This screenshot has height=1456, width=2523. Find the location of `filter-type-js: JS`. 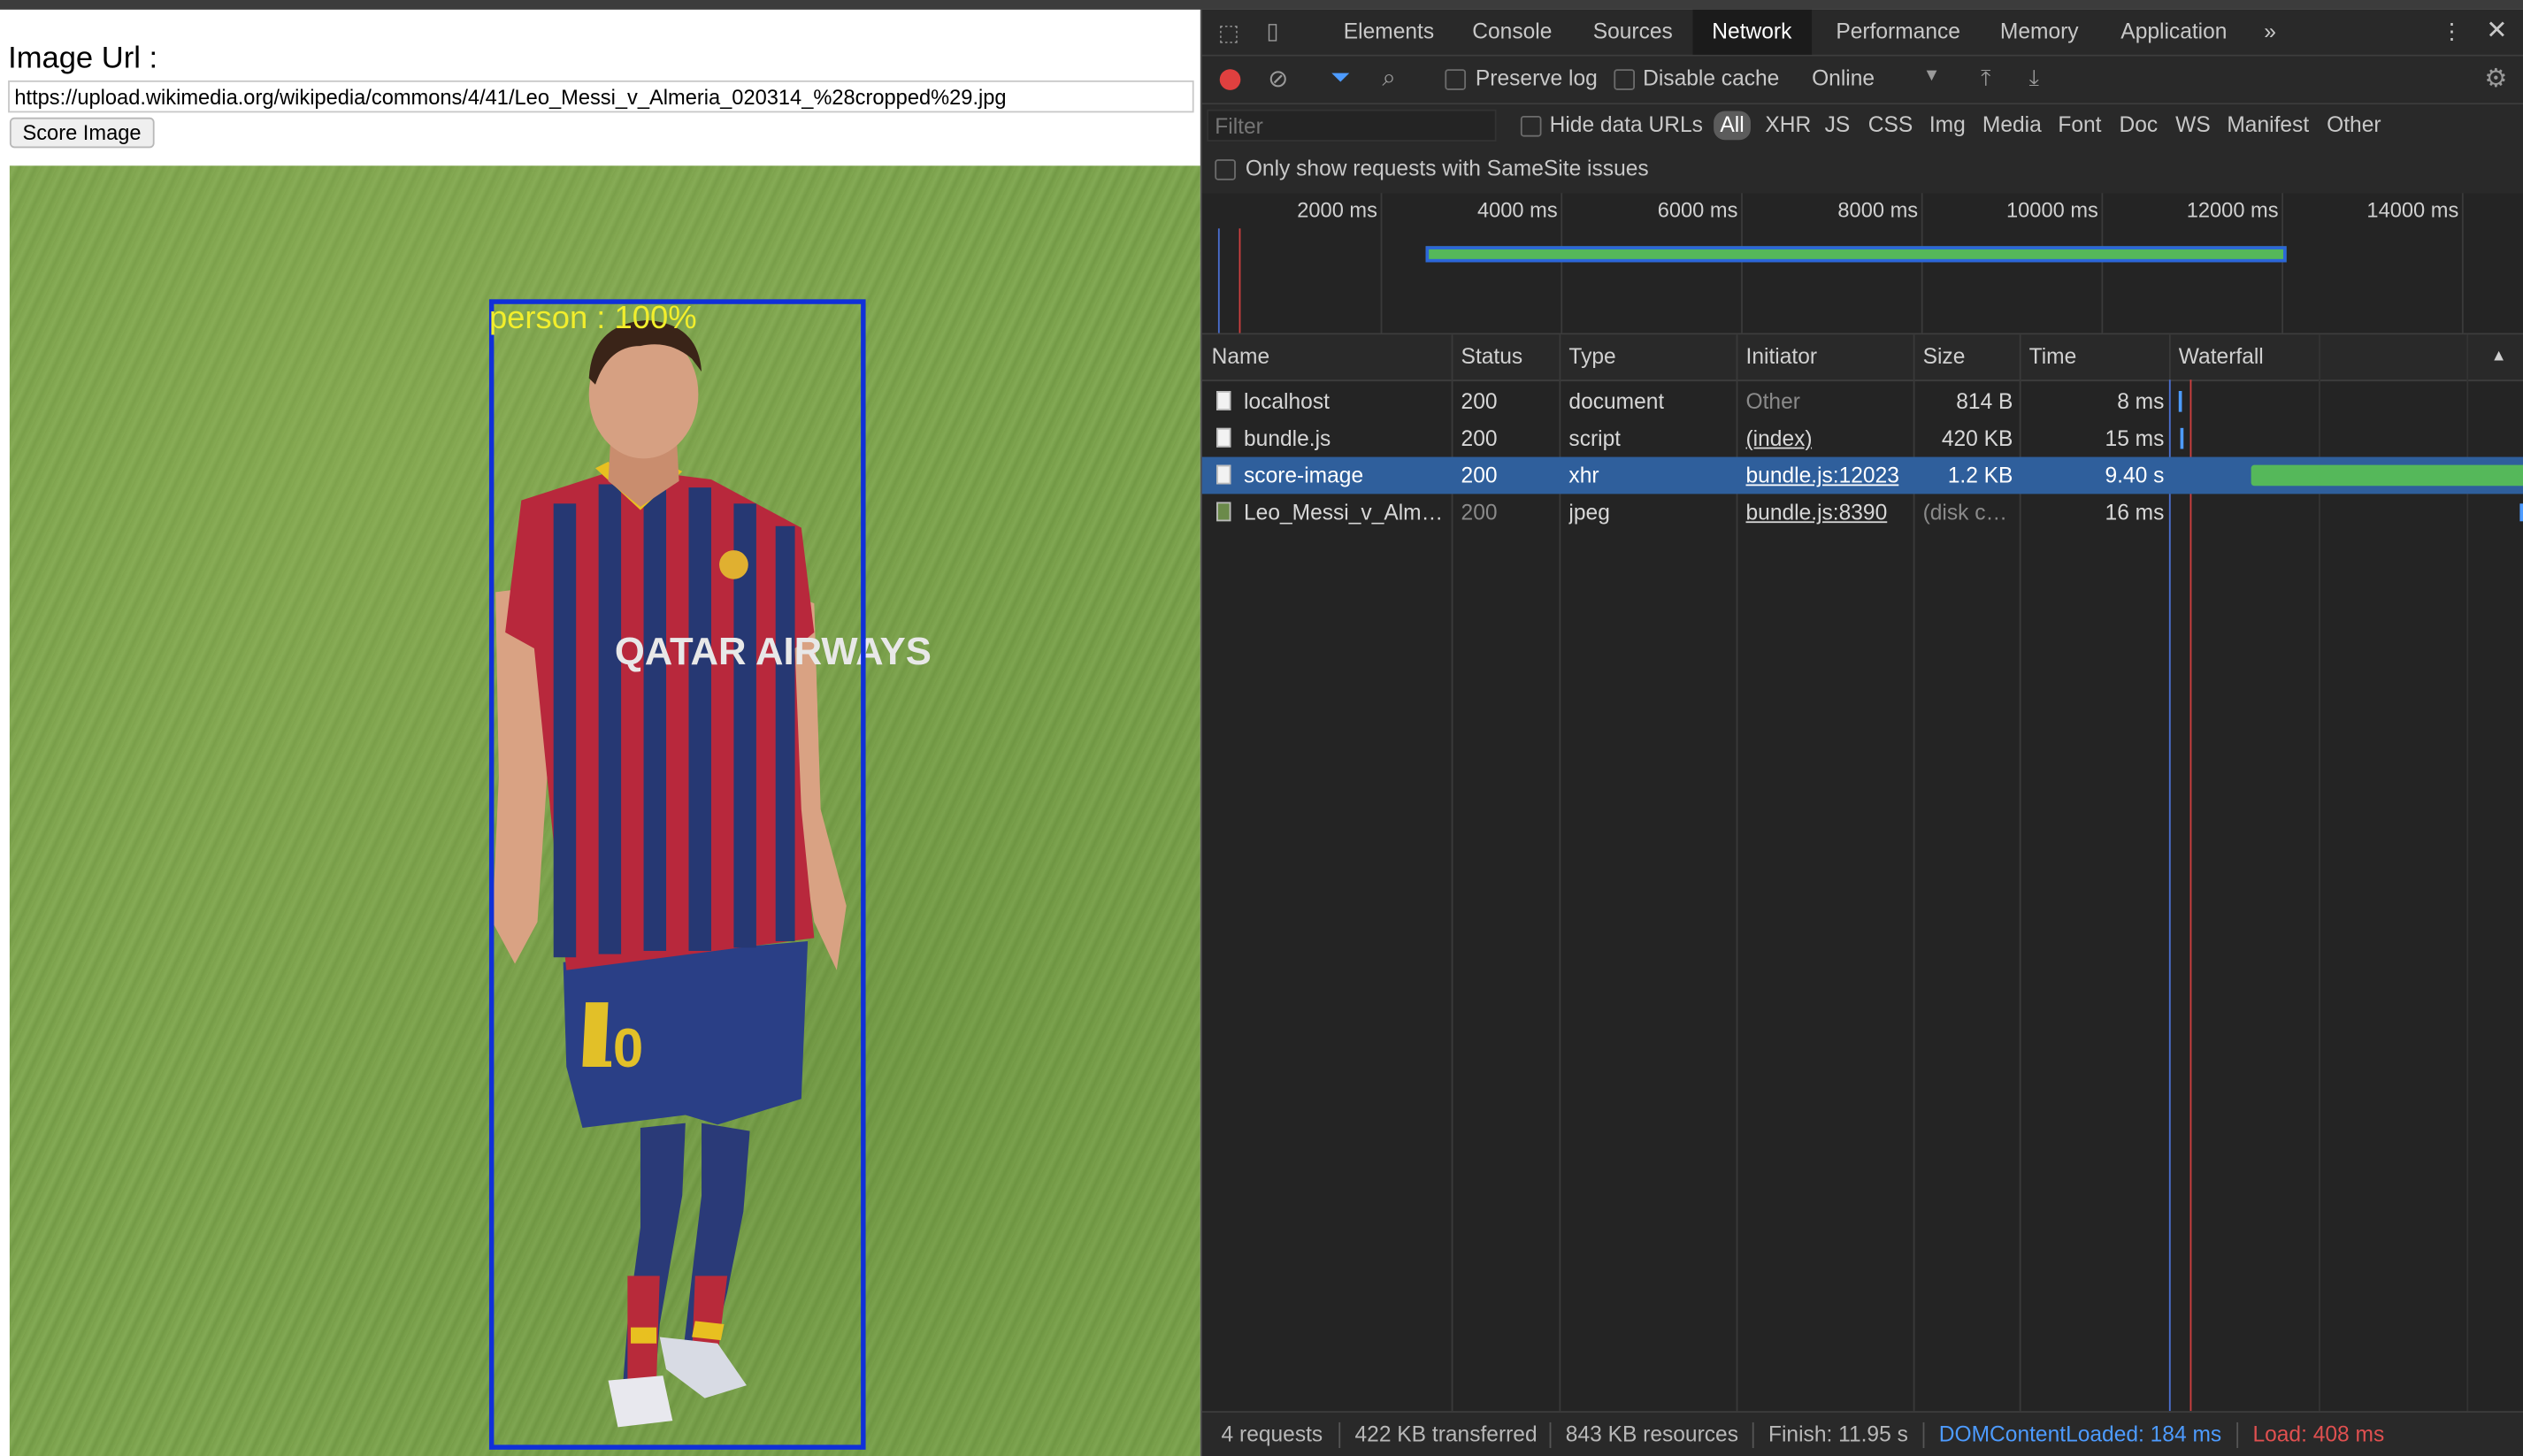

filter-type-js: JS is located at coordinates (1838, 124).